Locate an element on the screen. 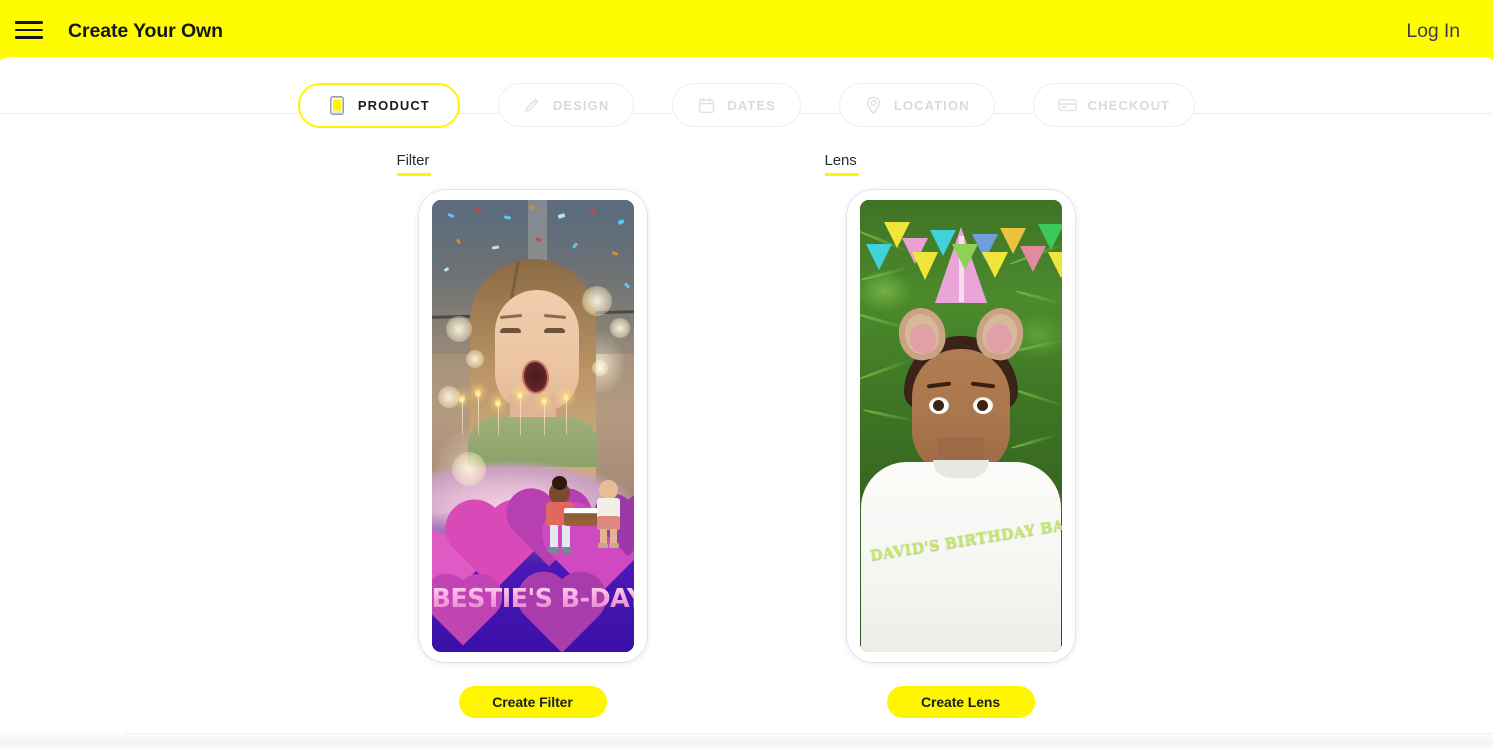  step-dates: DATES is located at coordinates (736, 105).